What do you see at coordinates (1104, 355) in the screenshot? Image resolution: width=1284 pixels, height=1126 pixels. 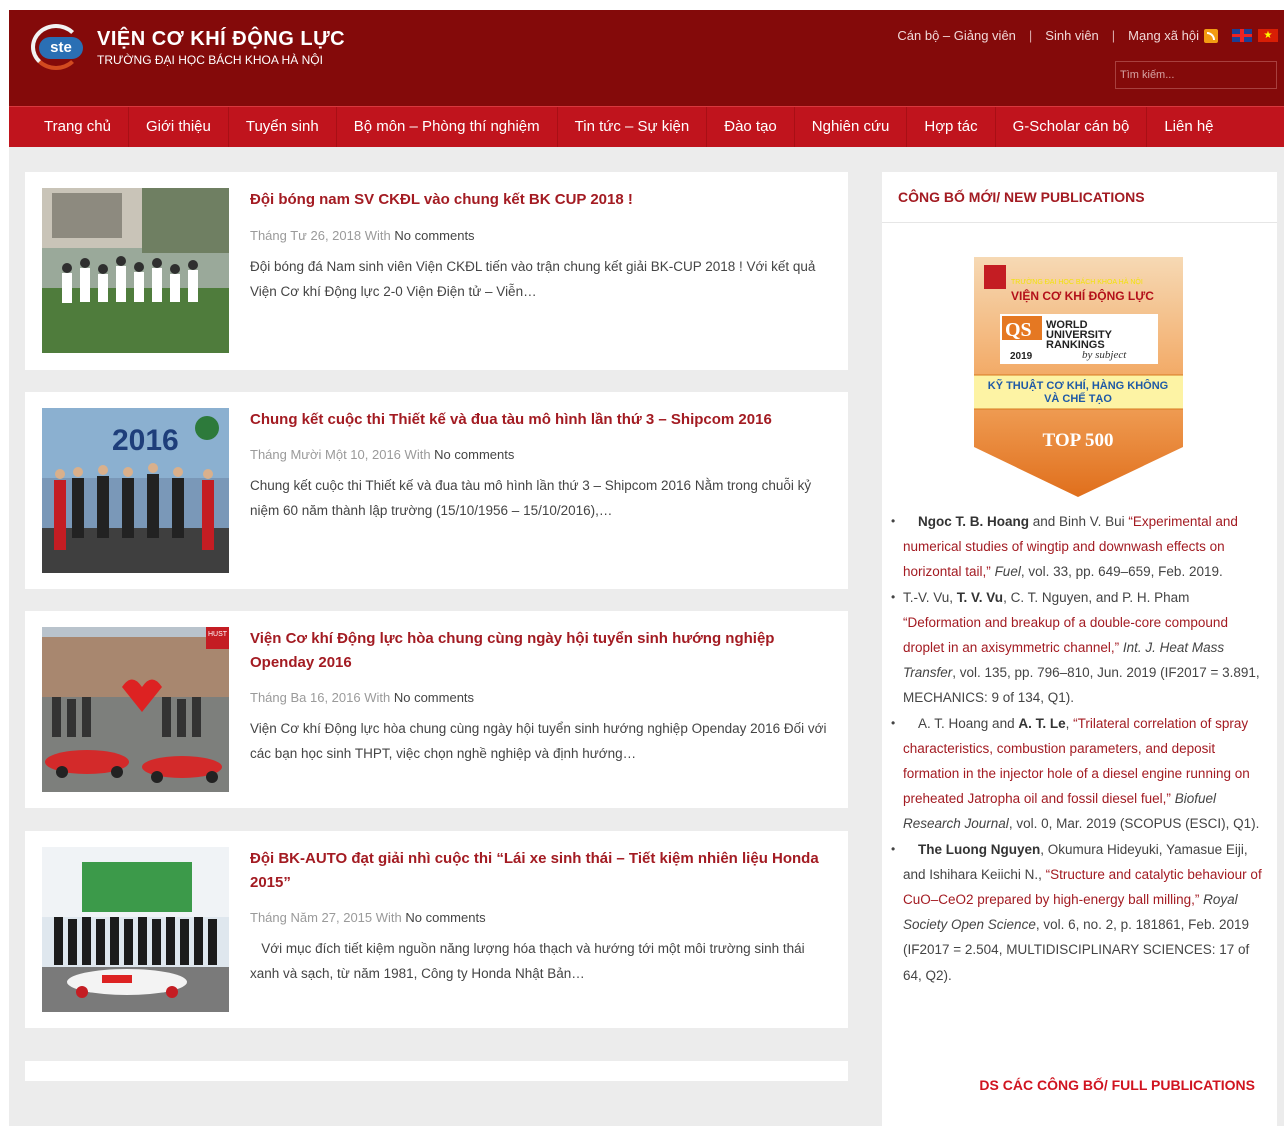 I see `svg-text: by subject` at bounding box center [1104, 355].